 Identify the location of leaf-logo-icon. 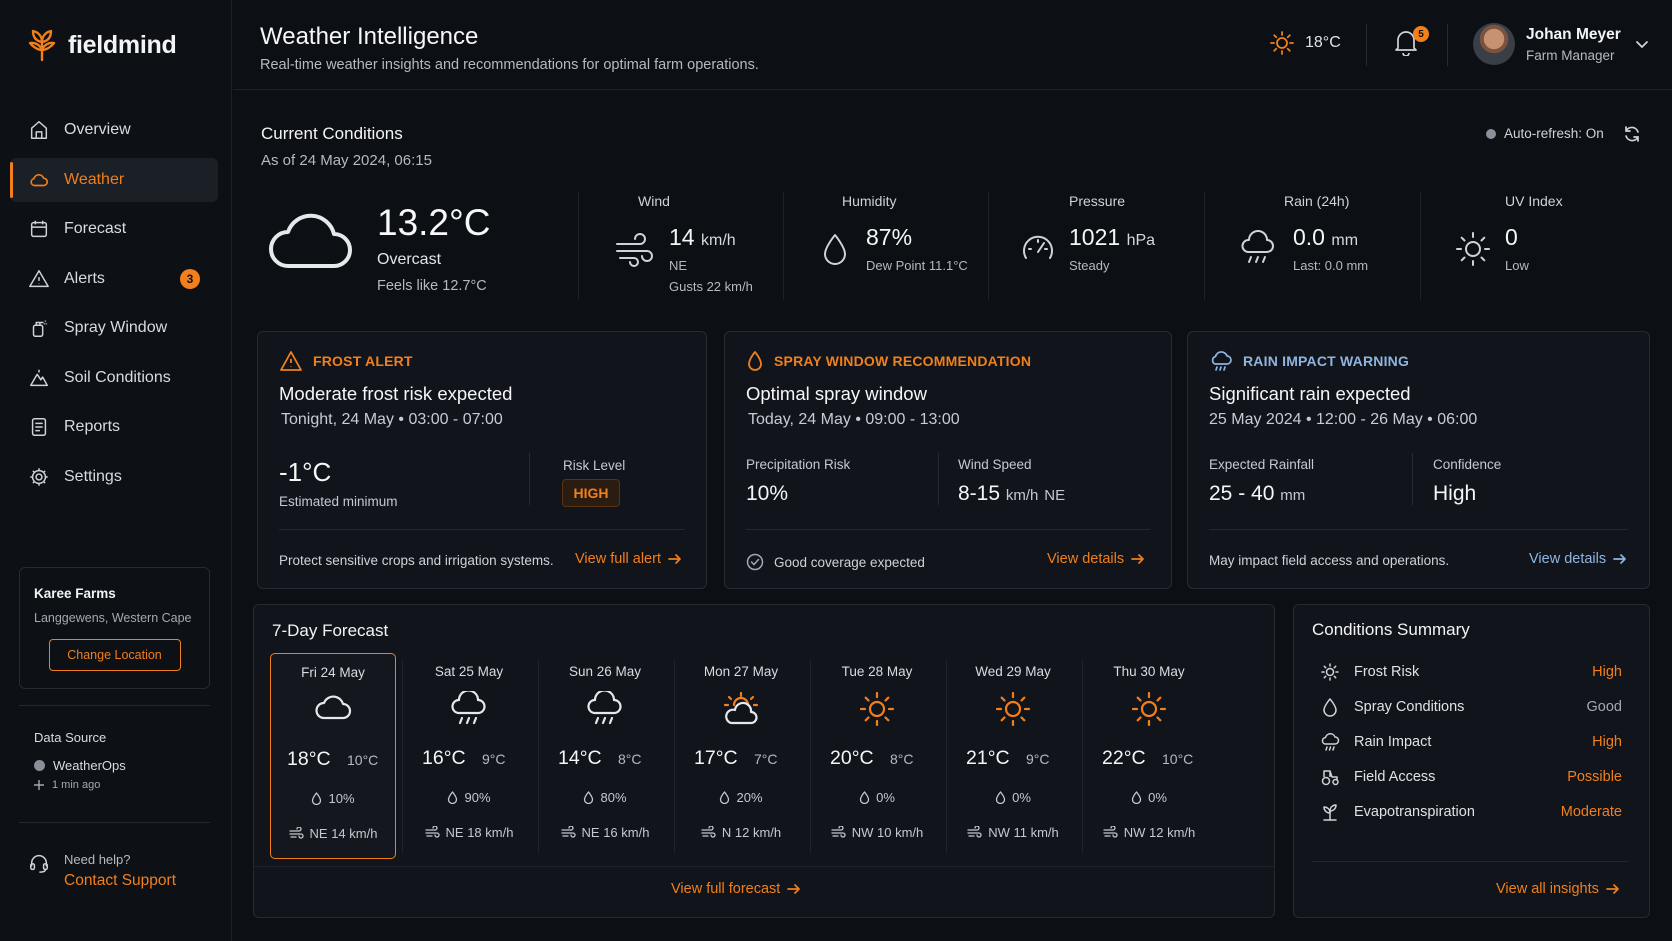
(42, 45).